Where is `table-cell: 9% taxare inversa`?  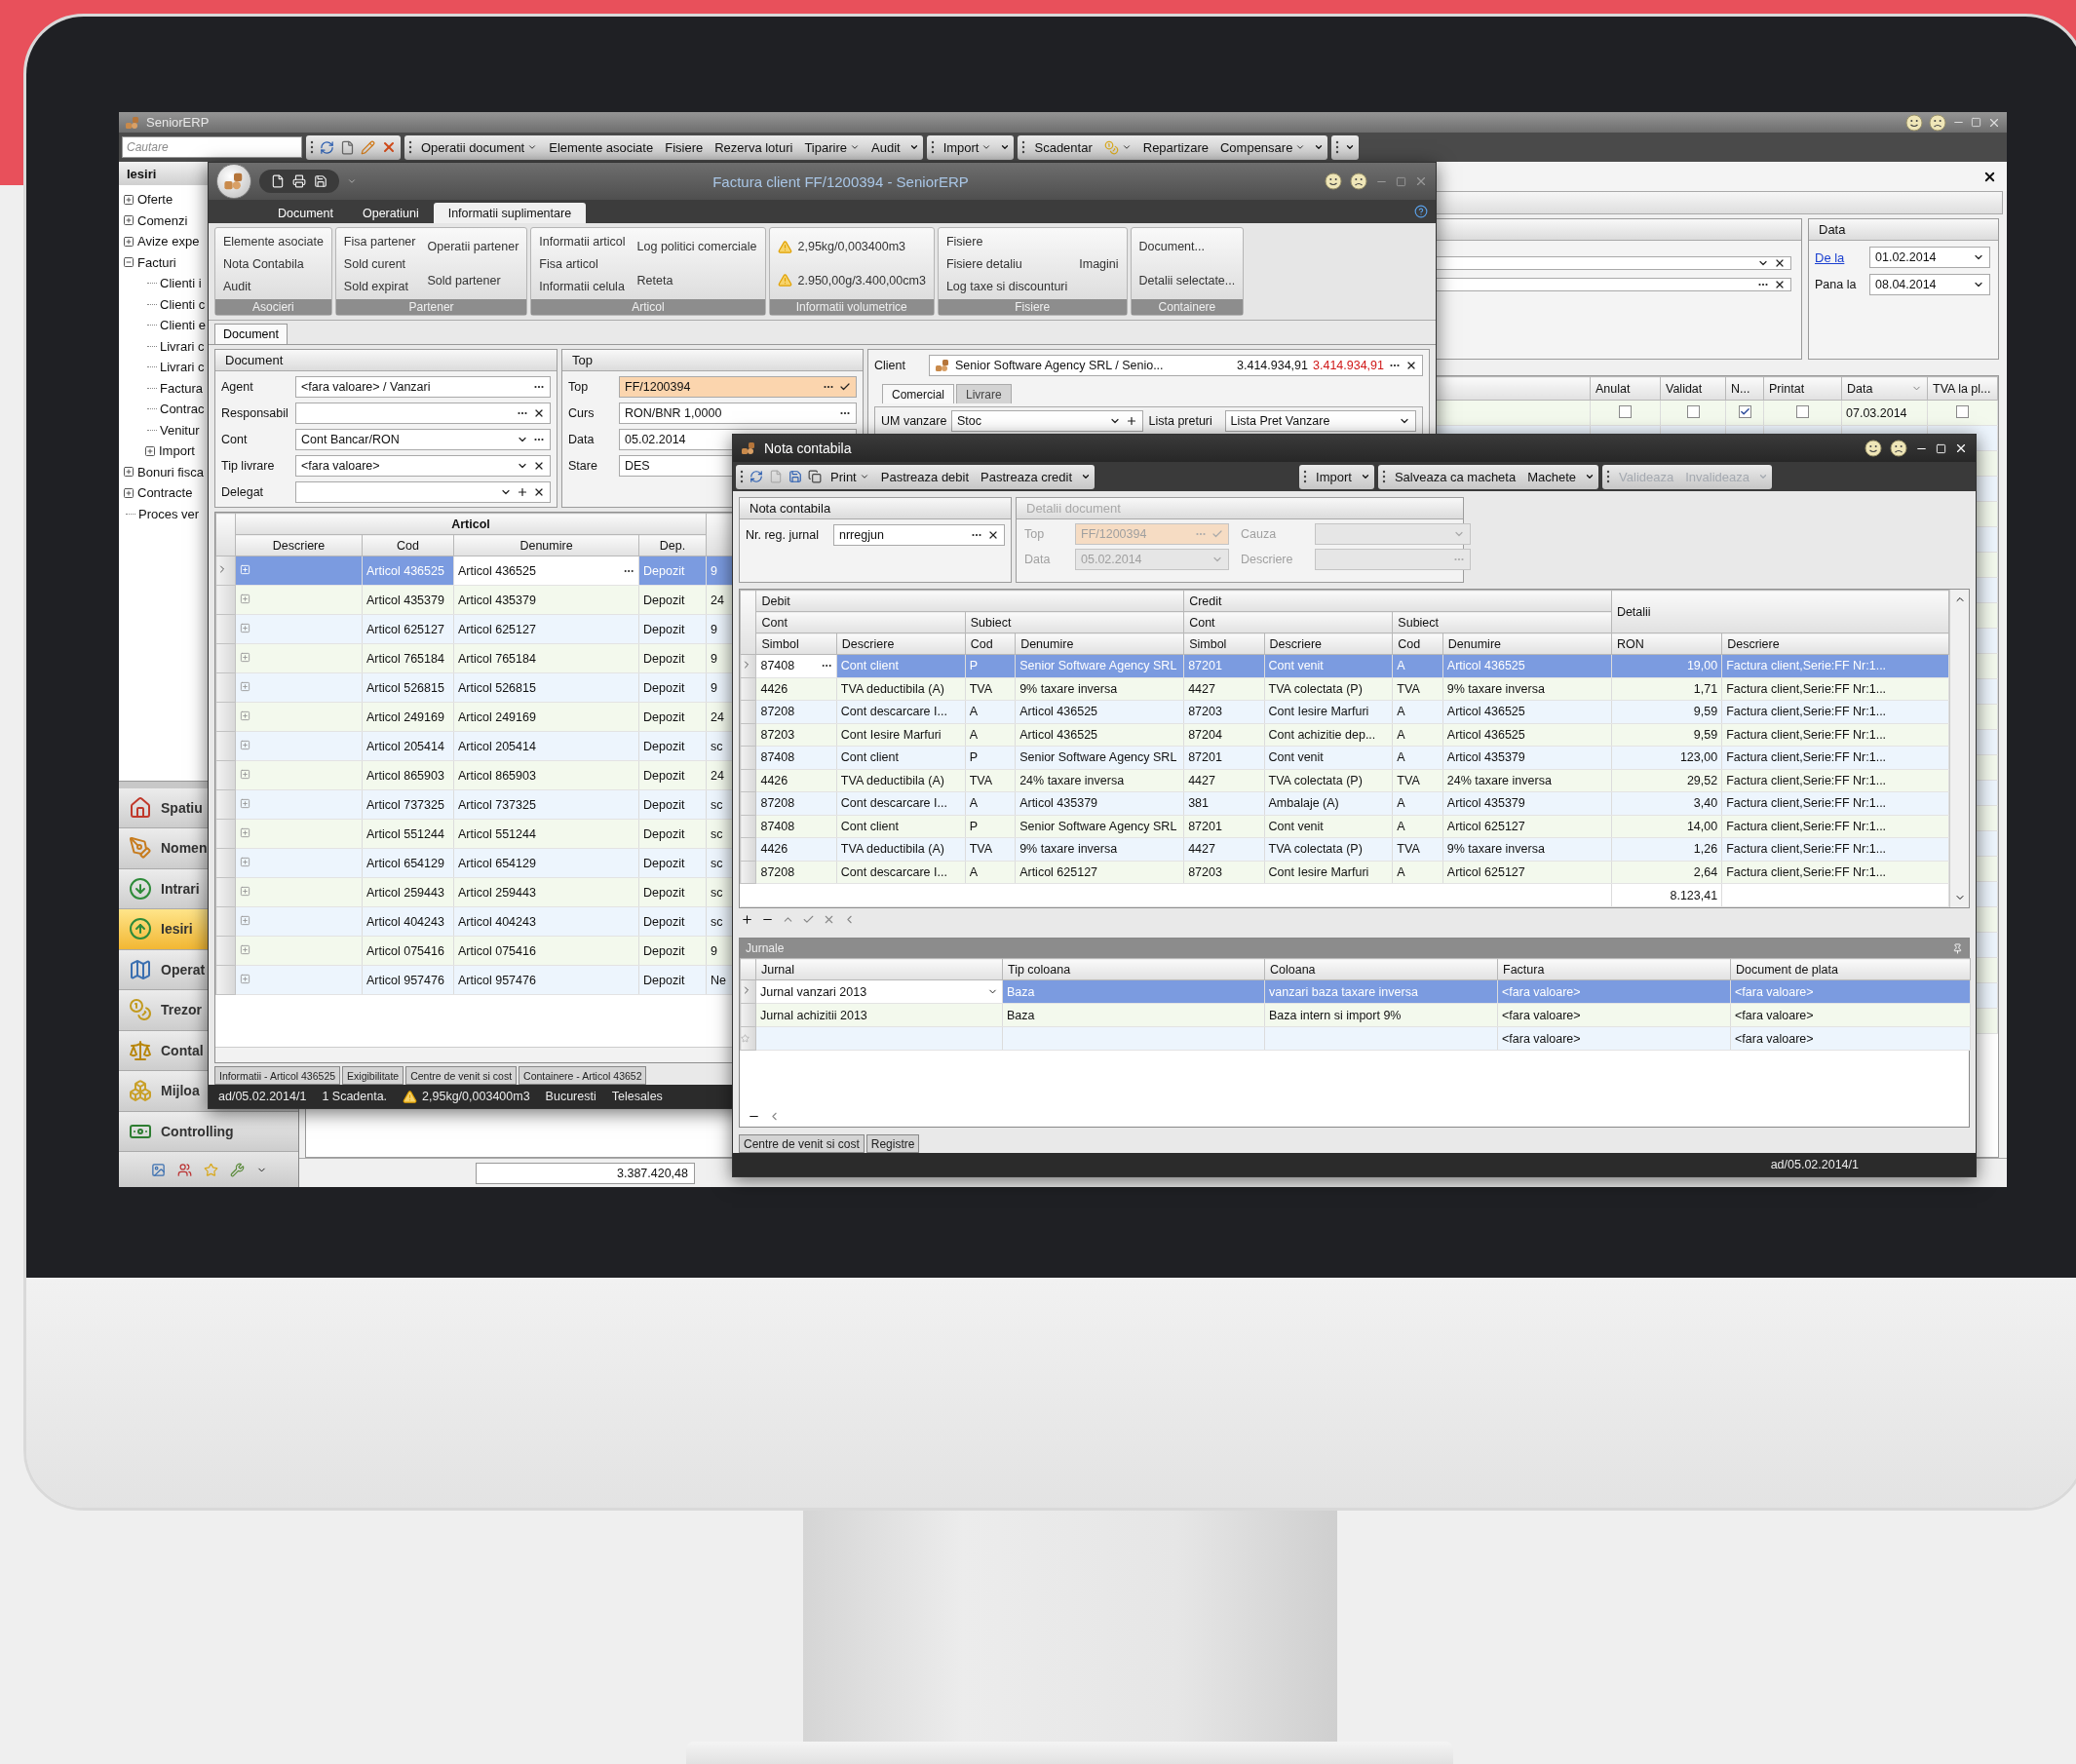
table-cell: 9% taxare inversa is located at coordinates (1527, 689).